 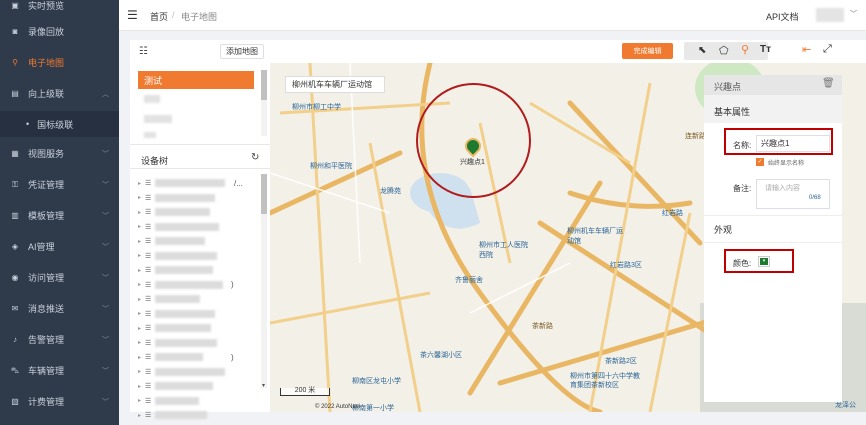 What do you see at coordinates (105, 94) in the screenshot?
I see `chevron-up-icon: ︿` at bounding box center [105, 94].